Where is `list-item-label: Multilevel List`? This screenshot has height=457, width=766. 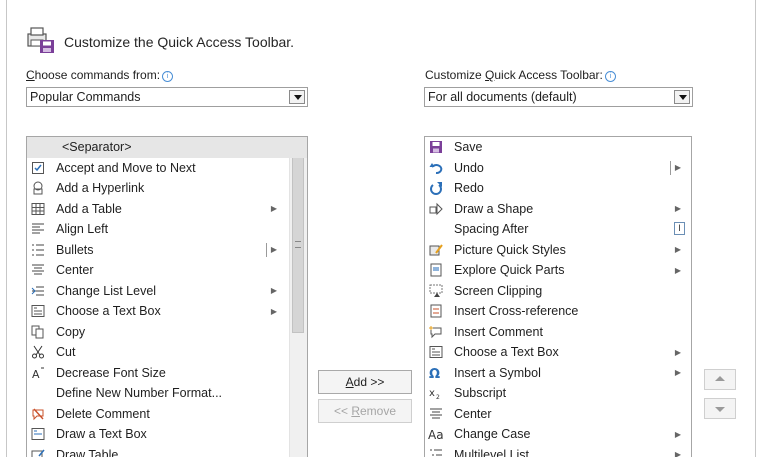
list-item-label: Multilevel List is located at coordinates (492, 452).